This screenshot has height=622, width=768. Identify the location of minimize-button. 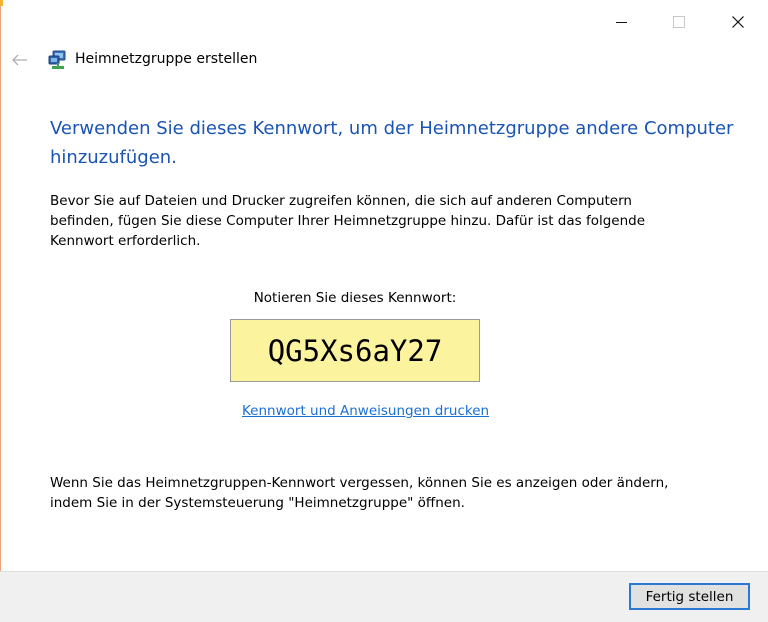
(621, 22).